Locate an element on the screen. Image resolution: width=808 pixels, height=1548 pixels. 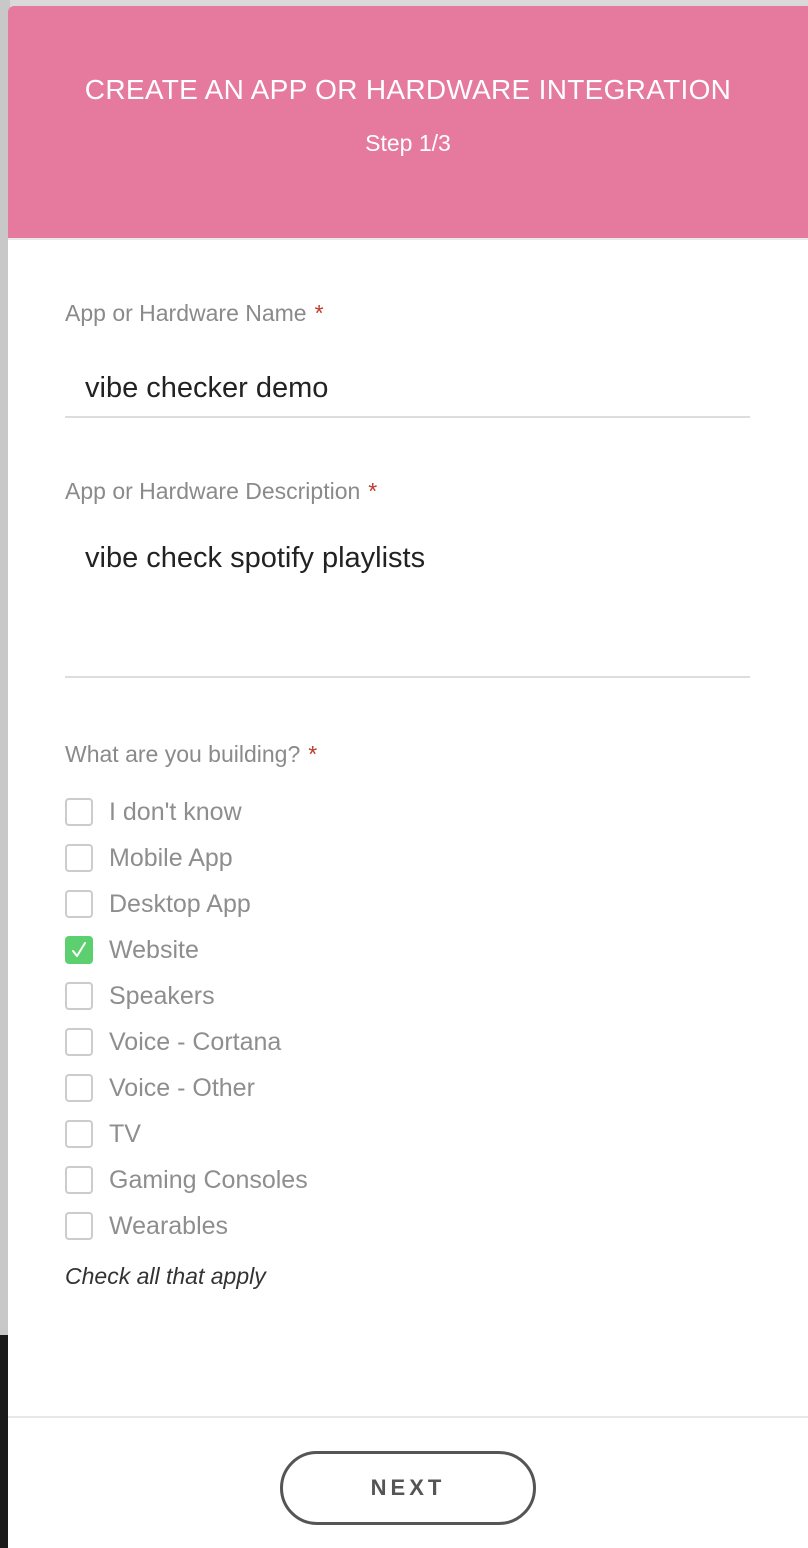
checkbox-option: Wearables is located at coordinates (407, 1226).